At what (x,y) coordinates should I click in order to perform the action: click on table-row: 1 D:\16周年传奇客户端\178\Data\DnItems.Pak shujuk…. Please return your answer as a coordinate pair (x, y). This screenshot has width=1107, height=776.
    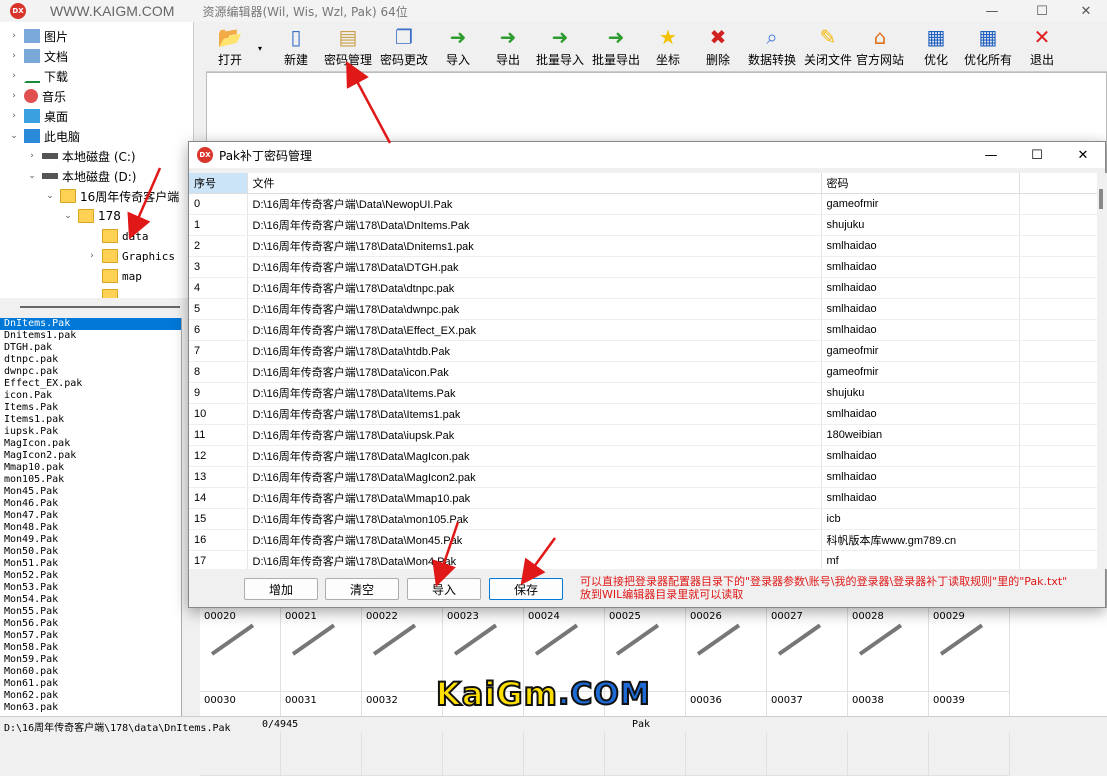
    Looking at the image, I should click on (643, 225).